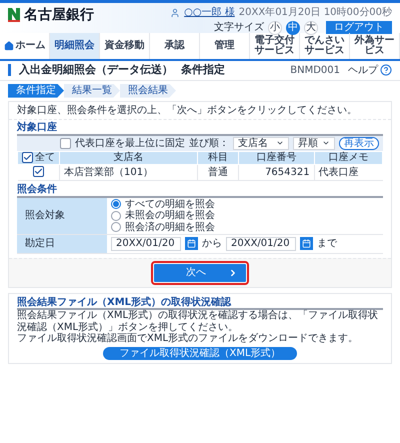 Image resolution: width=400 pixels, height=443 pixels. I want to click on login-datetime: 20XX年01月20日 10時00分00秒, so click(315, 12).